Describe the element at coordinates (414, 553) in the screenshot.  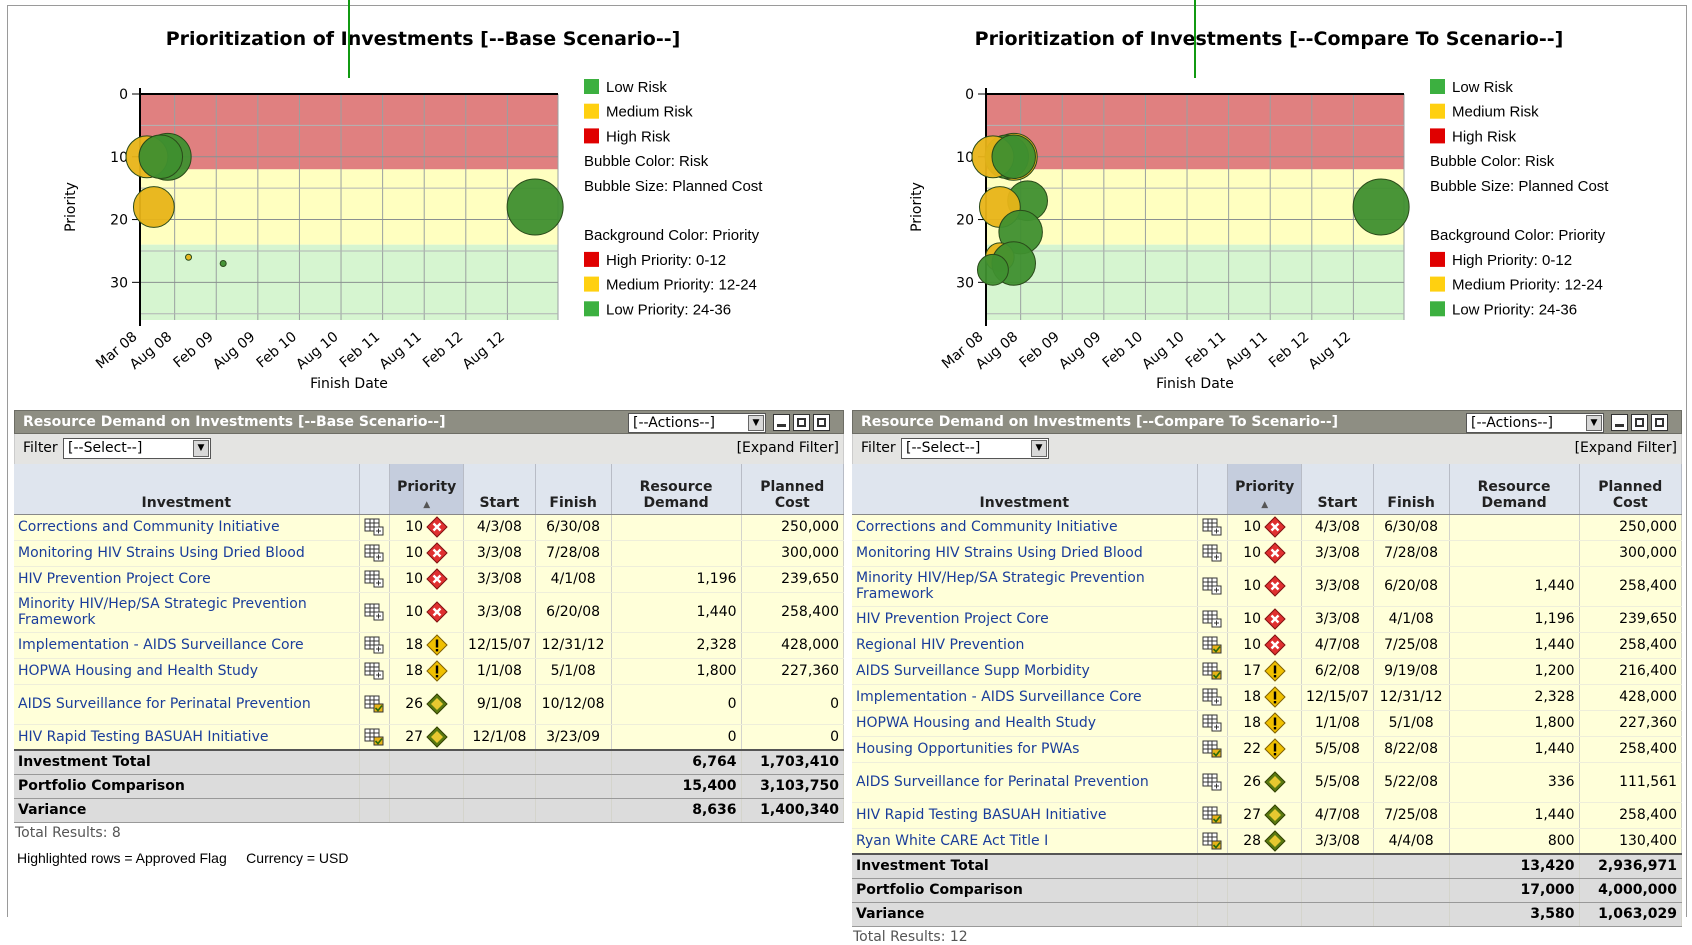
I see `priority-value: 10` at that location.